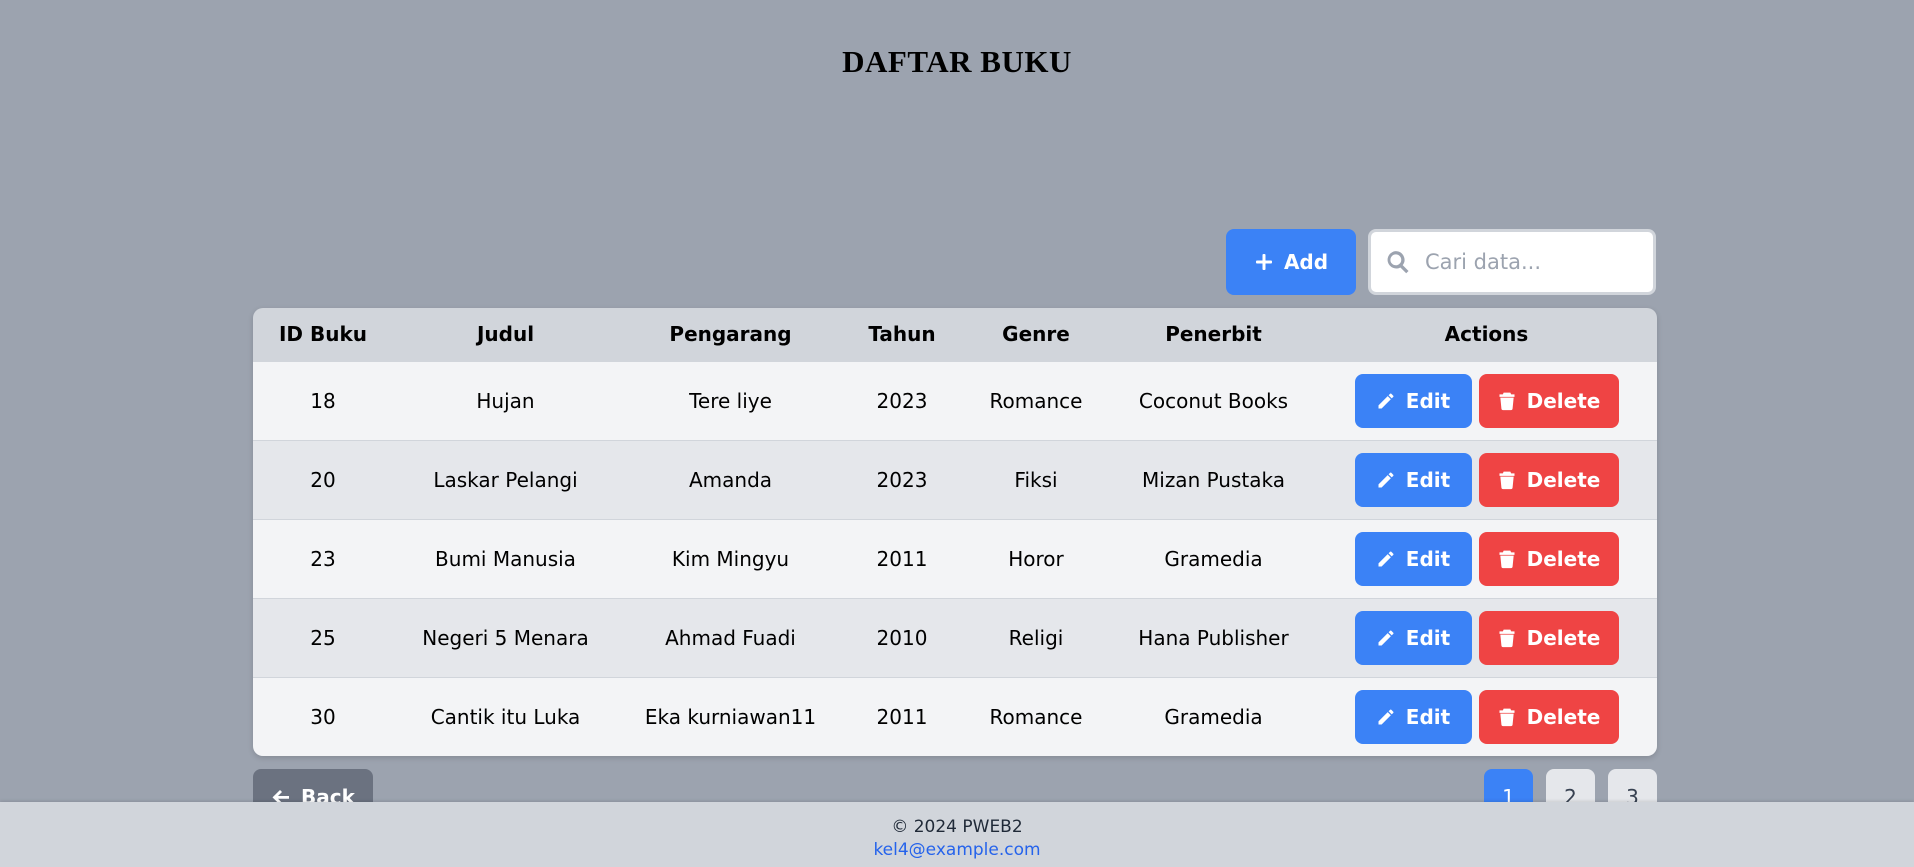  I want to click on cell-penerbit: Hana Publisher, so click(1213, 637).